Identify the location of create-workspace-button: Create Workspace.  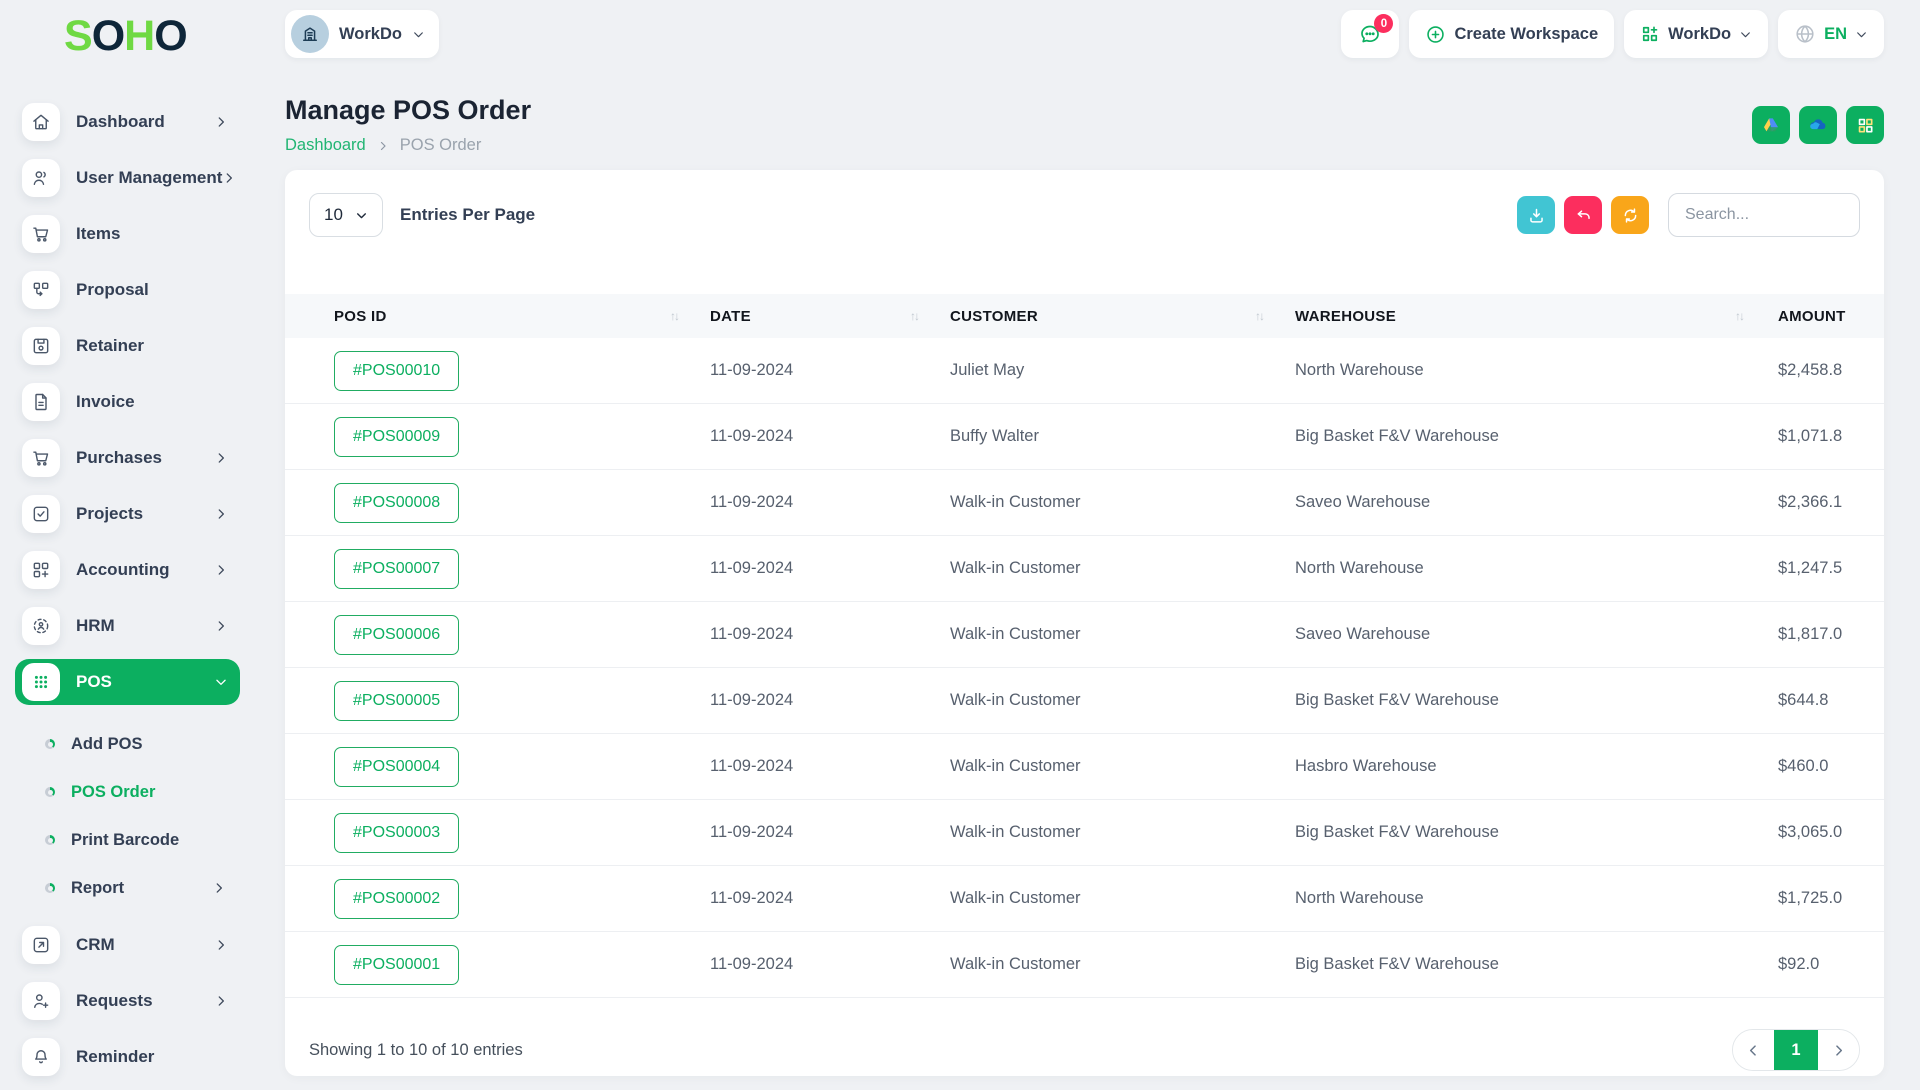
(1512, 34).